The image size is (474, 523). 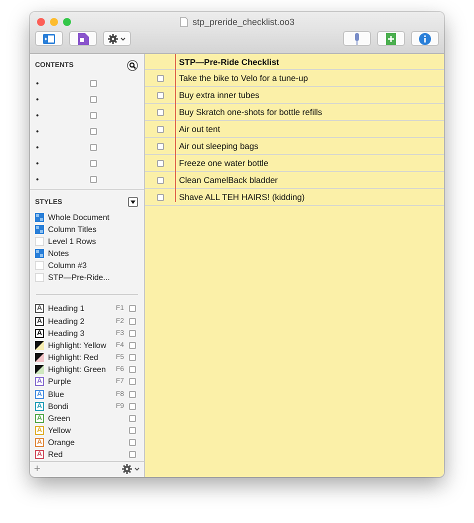 I want to click on outline-row: Shave ALL TEH HAIRS! (kidding), so click(x=240, y=197).